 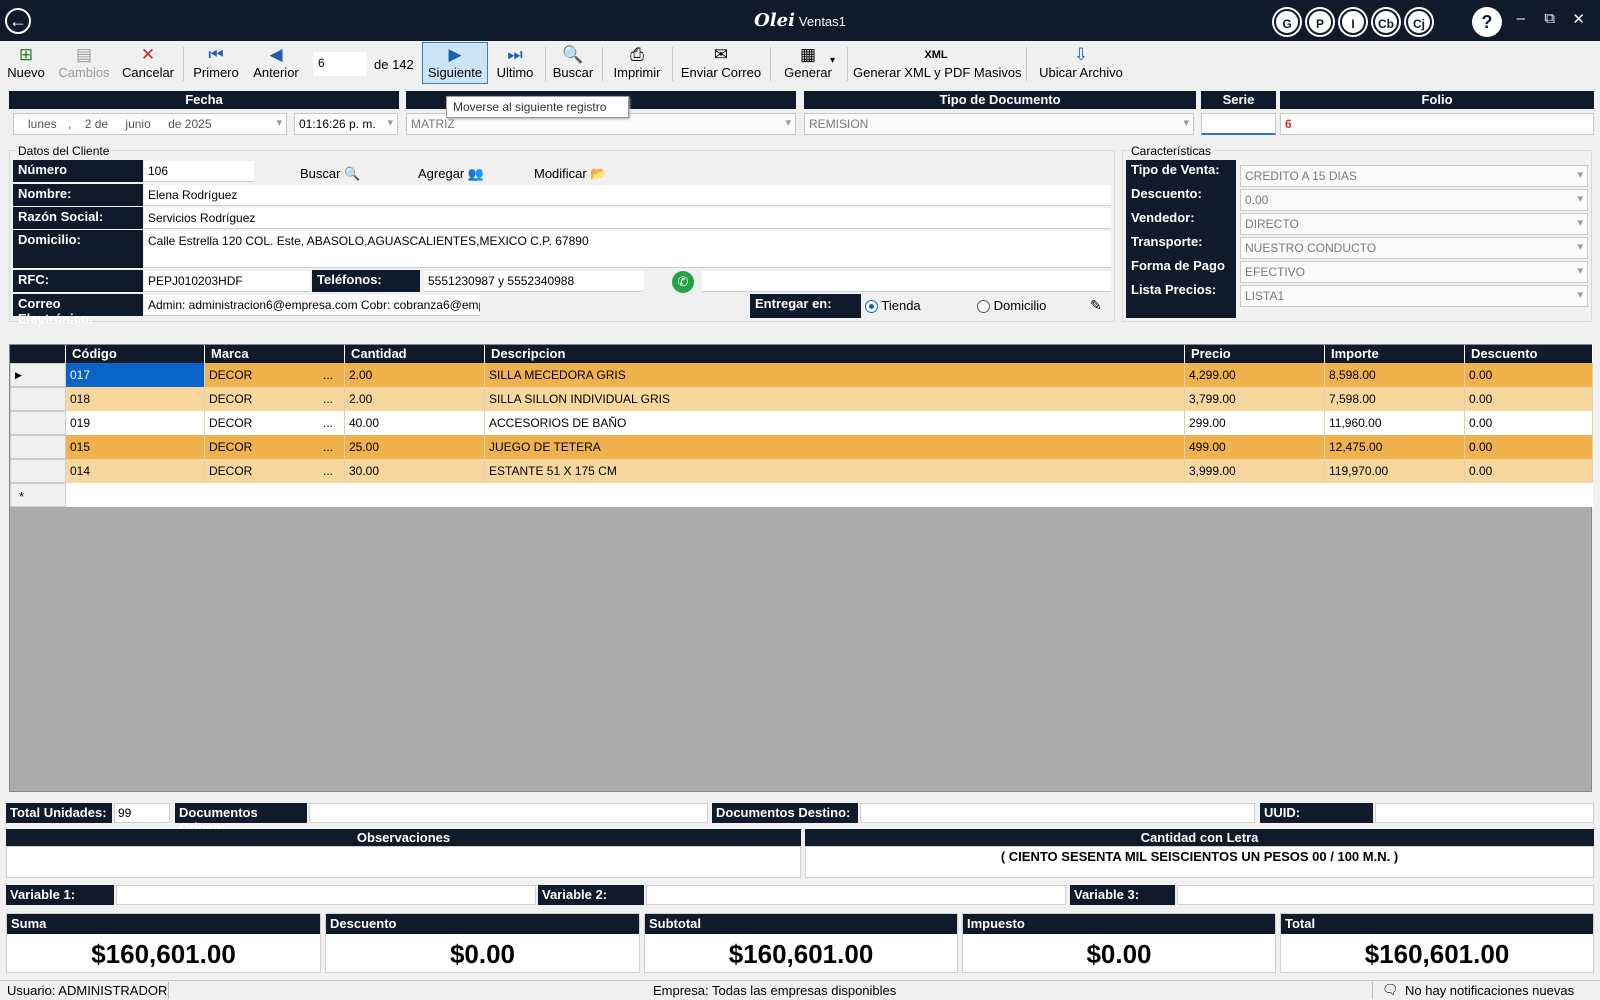 What do you see at coordinates (1390, 990) in the screenshot?
I see `notification-icon: 🗨` at bounding box center [1390, 990].